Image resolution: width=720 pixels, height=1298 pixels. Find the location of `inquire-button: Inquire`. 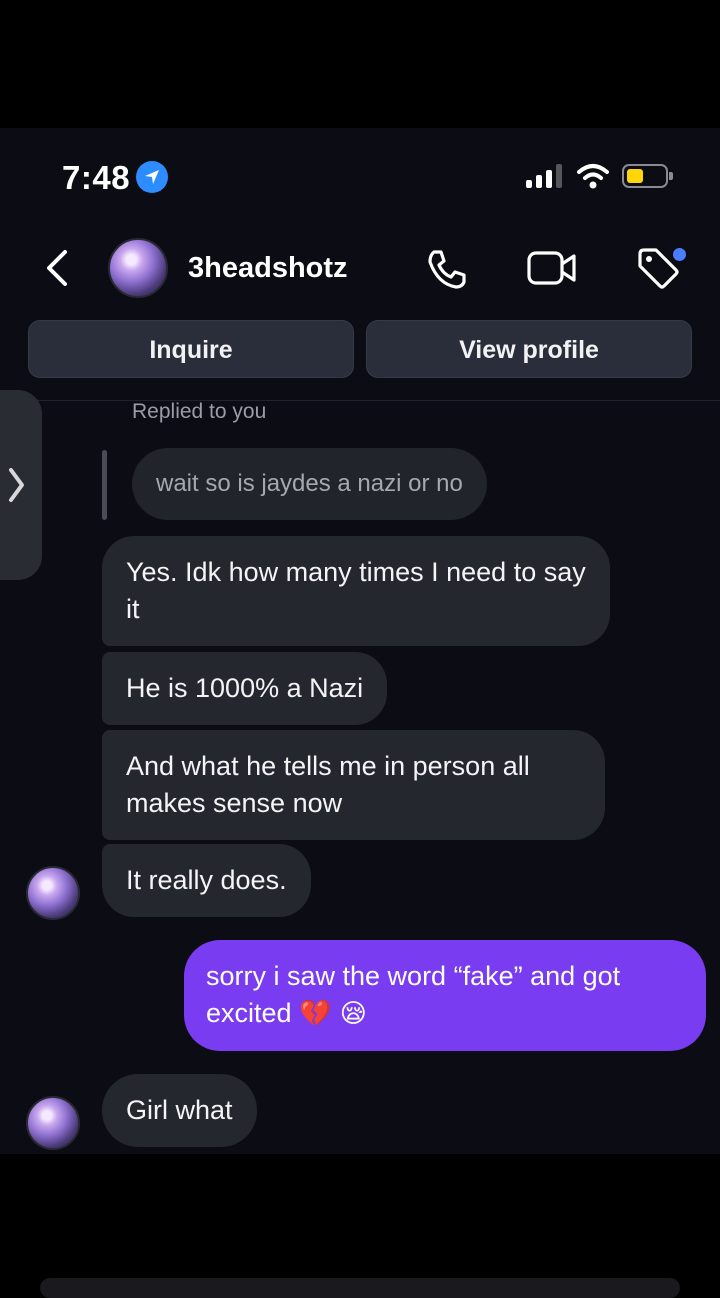

inquire-button: Inquire is located at coordinates (191, 349).